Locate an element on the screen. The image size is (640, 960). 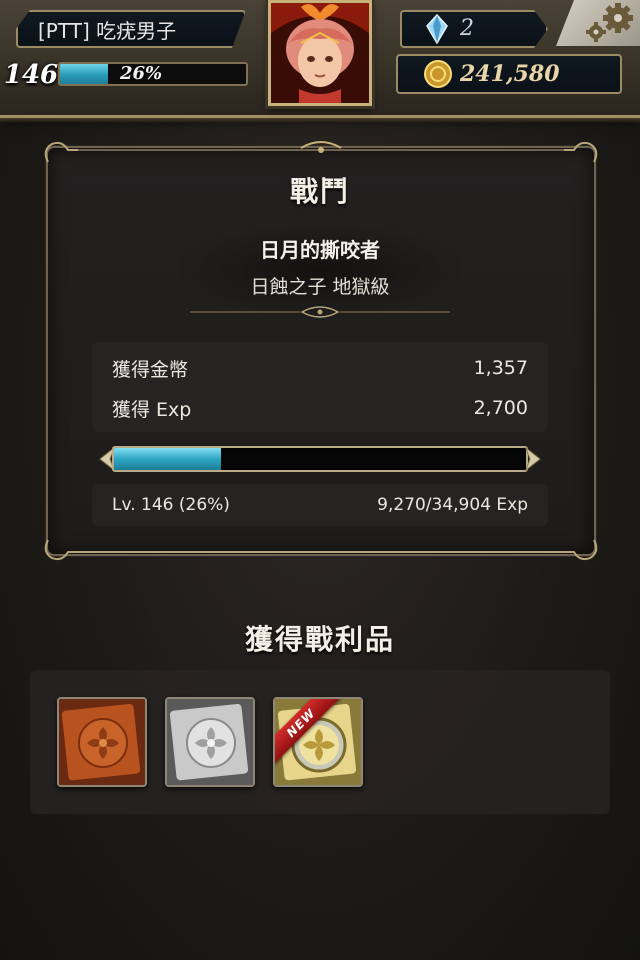
exp-reward-label: 獲得 Exp is located at coordinates (152, 409).